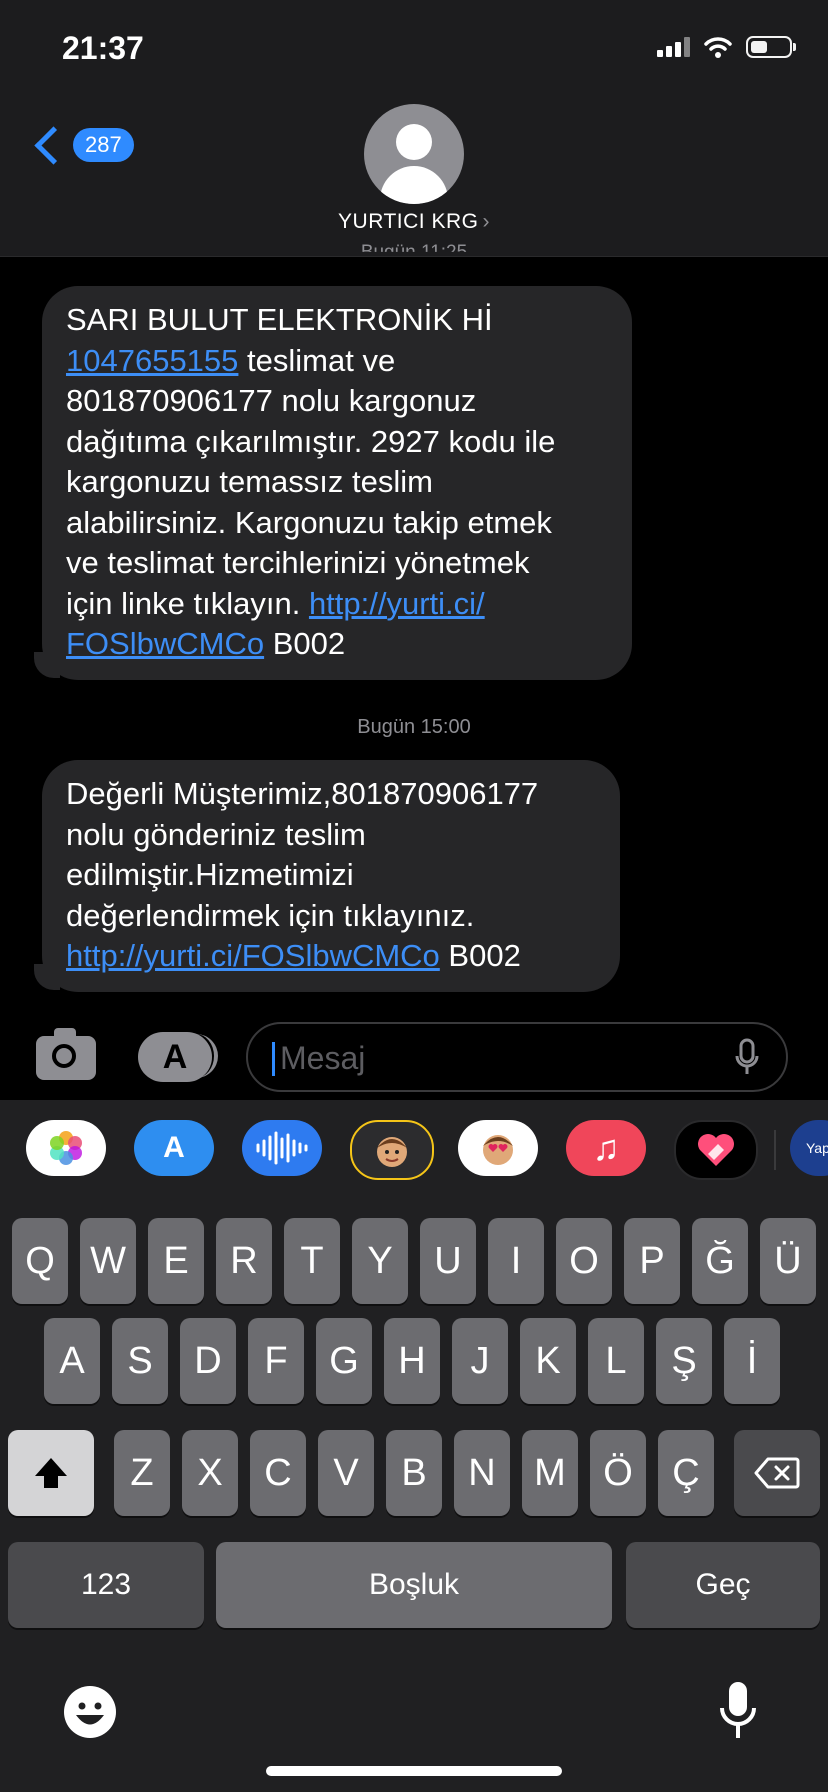  I want to click on app-store-button: A, so click(178, 1057).